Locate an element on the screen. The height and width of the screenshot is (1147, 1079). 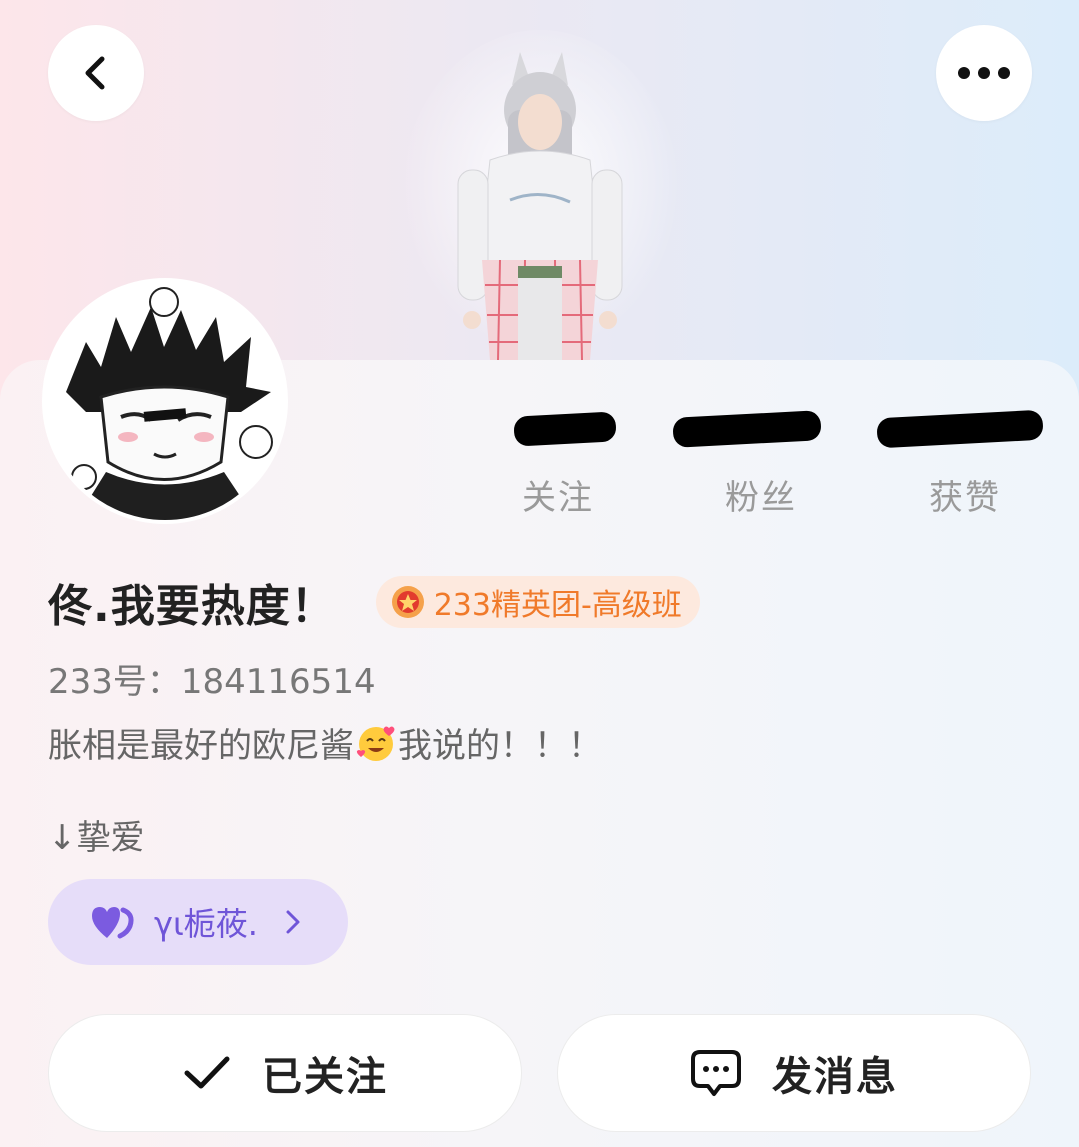
chat-bubble-icon is located at coordinates (716, 1073).